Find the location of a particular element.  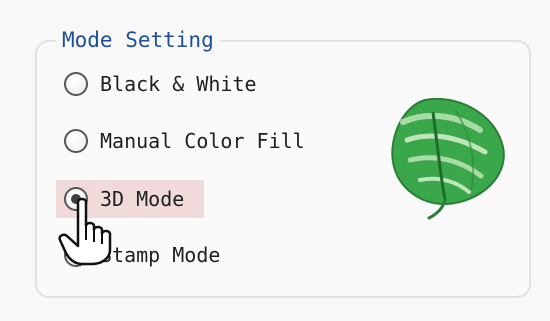

mode-setting-title: Mode Setting is located at coordinates (138, 40).